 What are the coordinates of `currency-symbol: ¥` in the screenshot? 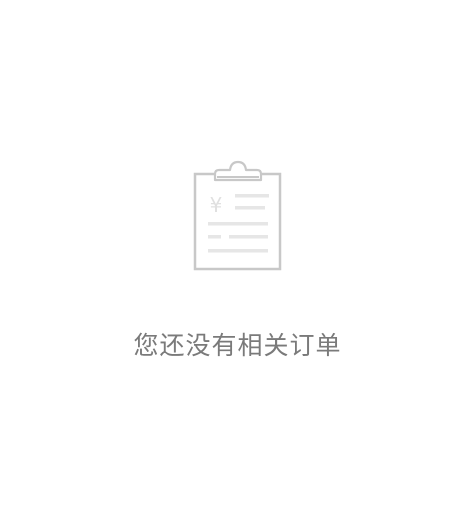 It's located at (216, 205).